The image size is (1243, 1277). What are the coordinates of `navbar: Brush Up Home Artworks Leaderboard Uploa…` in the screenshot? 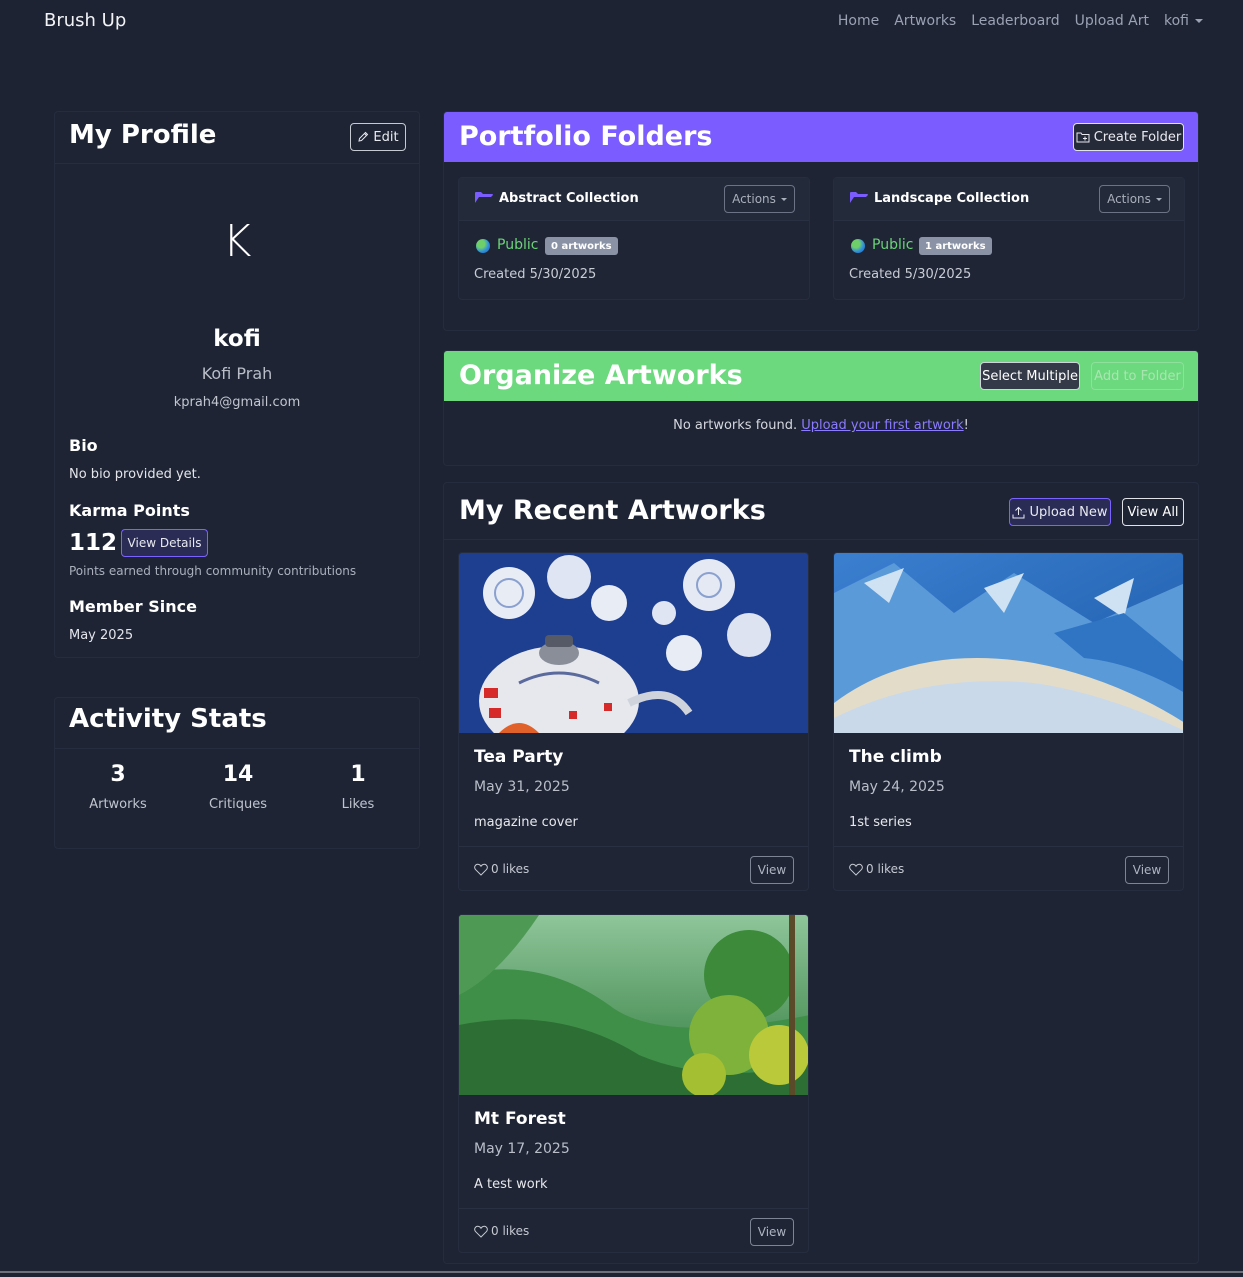 It's located at (621, 22).